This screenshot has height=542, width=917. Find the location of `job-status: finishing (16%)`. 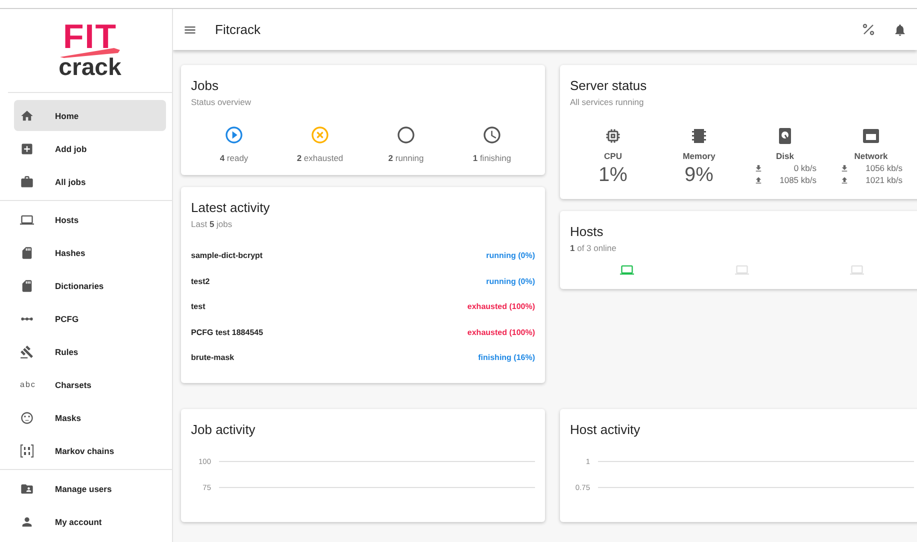

job-status: finishing (16%) is located at coordinates (506, 357).